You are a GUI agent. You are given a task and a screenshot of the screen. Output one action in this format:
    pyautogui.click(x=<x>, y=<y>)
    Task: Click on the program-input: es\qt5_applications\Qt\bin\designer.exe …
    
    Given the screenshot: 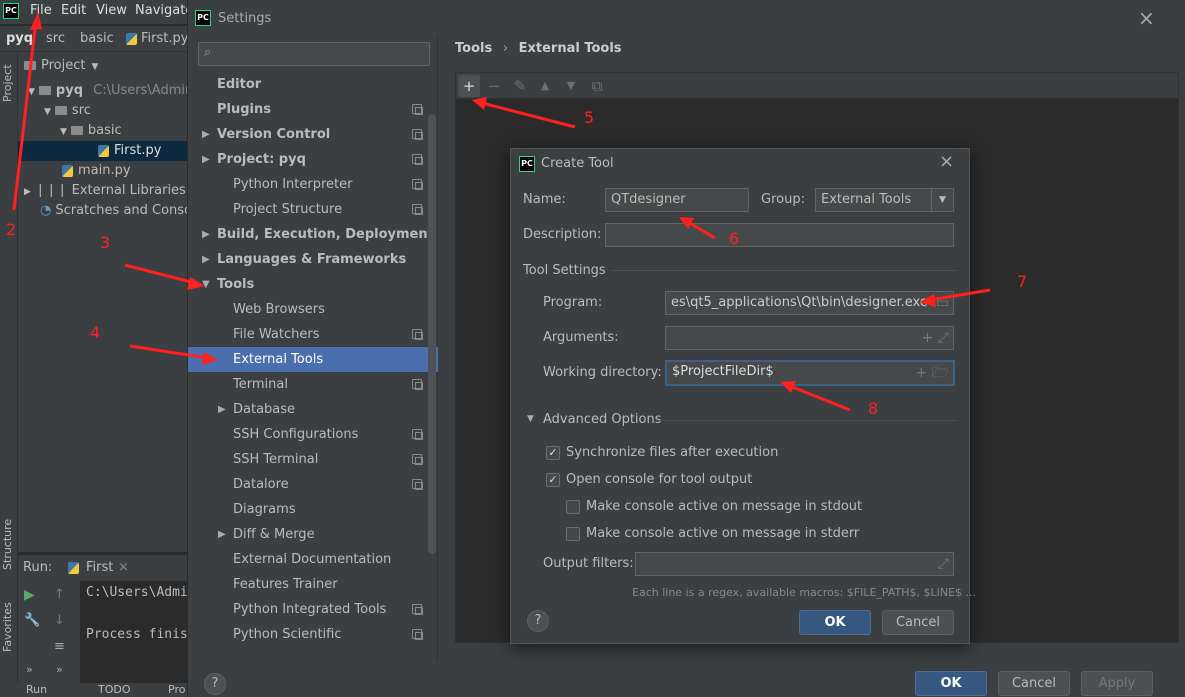 What is the action you would take?
    pyautogui.click(x=809, y=303)
    